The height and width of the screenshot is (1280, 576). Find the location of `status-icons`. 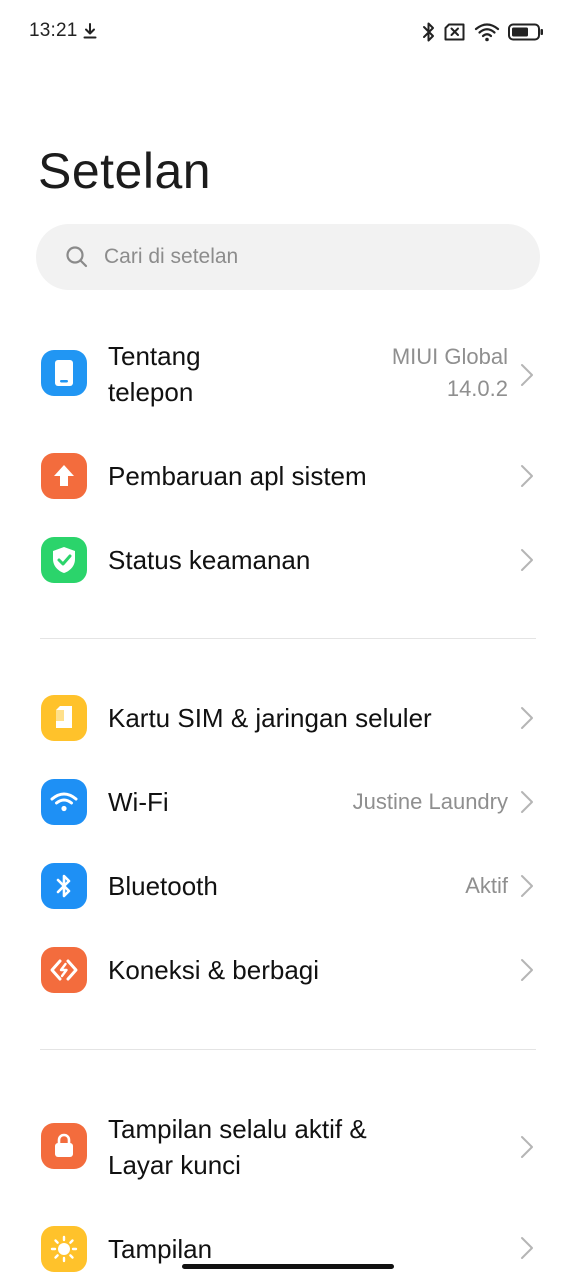

status-icons is located at coordinates (483, 32).